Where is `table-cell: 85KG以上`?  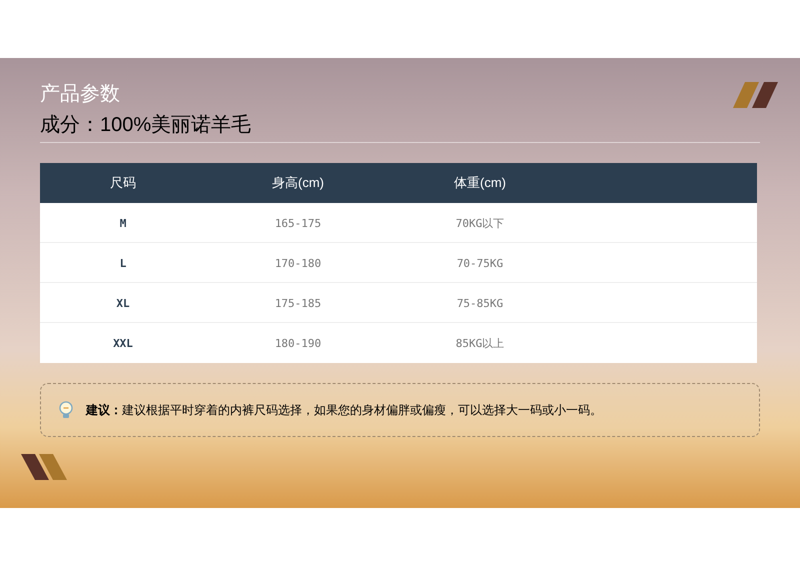 table-cell: 85KG以上 is located at coordinates (480, 343).